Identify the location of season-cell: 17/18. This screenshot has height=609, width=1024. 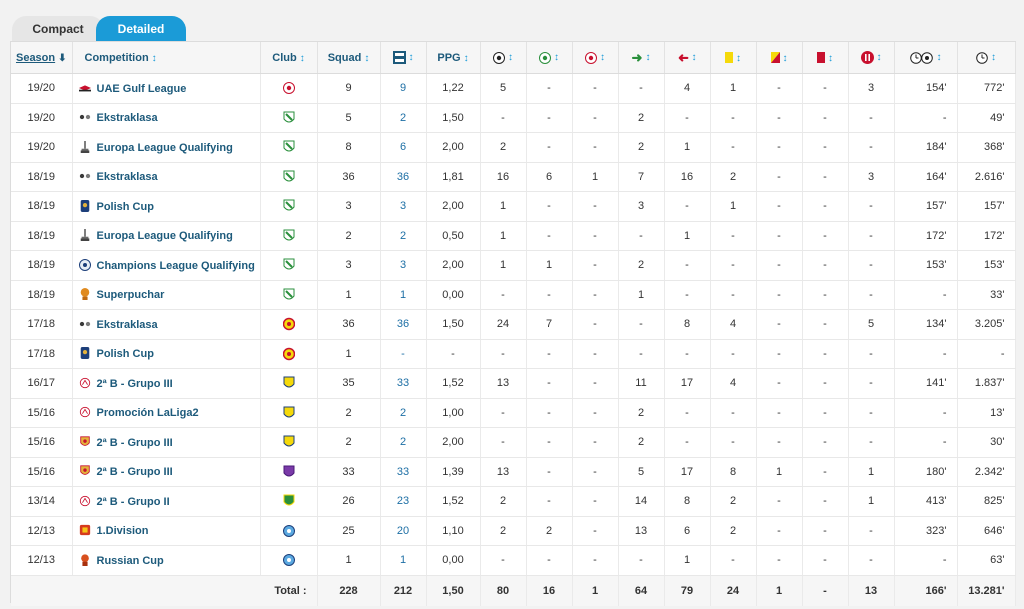
(42, 354).